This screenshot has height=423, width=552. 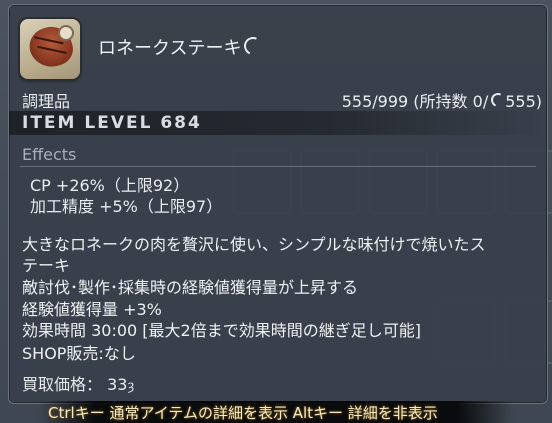 What do you see at coordinates (221, 330) in the screenshot?
I see `description-line: 効果時間 30:00 [最大2倍まで効果時間の継ぎ足し可能]` at bounding box center [221, 330].